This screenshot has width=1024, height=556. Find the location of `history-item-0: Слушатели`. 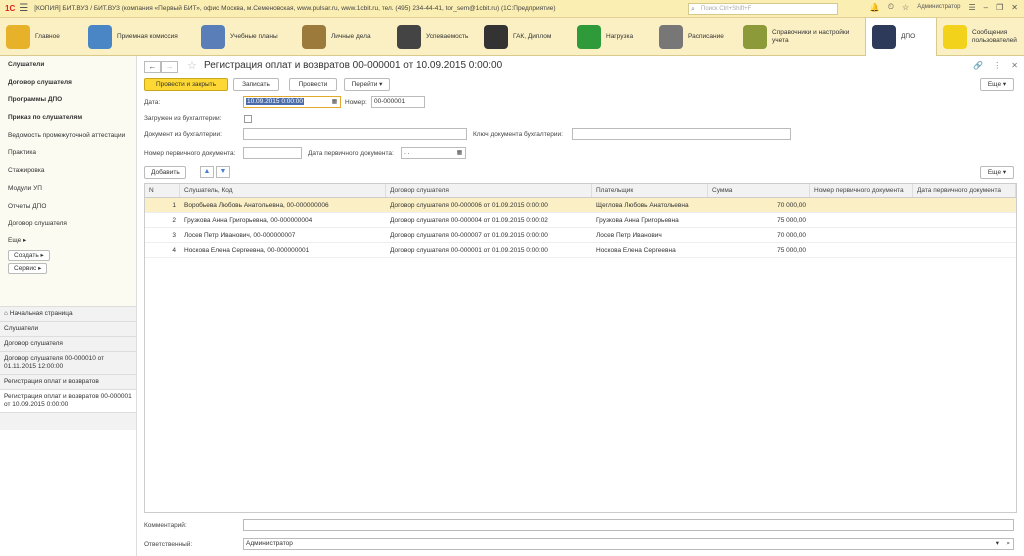

history-item-0: Слушатели is located at coordinates (68, 329).